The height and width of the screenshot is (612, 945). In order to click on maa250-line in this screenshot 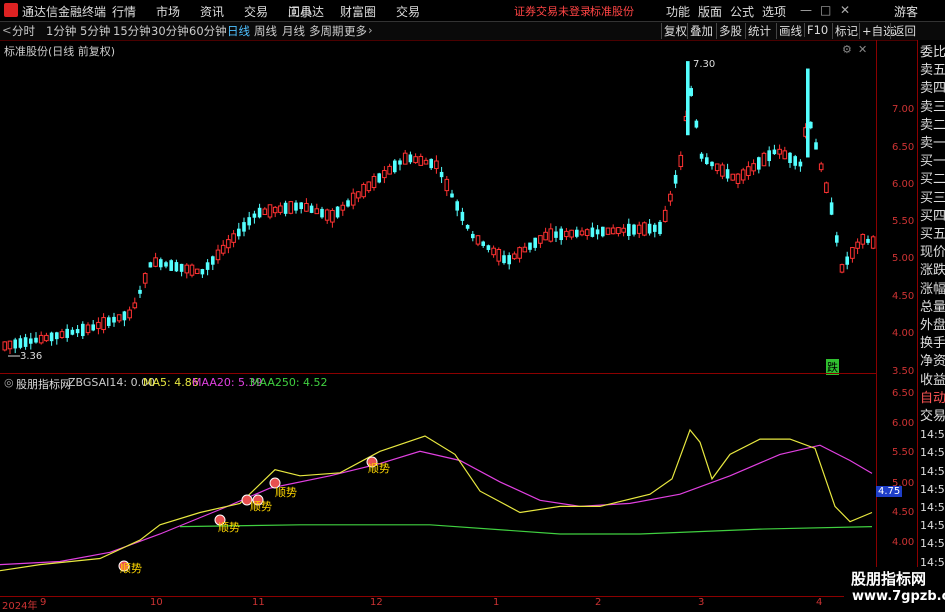, I will do `click(526, 529)`.